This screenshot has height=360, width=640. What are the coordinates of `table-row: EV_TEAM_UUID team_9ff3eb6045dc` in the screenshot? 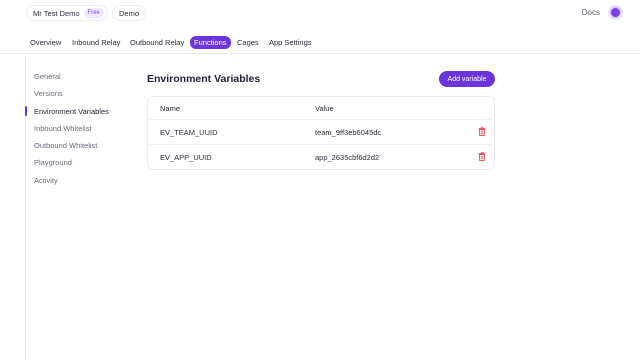 It's located at (321, 131).